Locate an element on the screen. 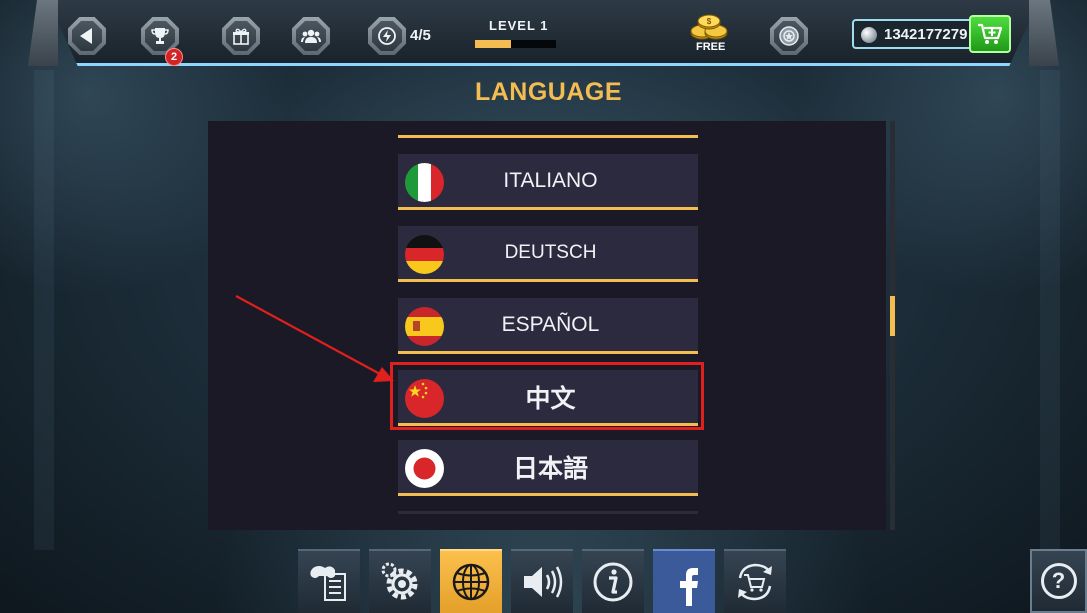 The width and height of the screenshot is (1087, 613). energy-button is located at coordinates (387, 36).